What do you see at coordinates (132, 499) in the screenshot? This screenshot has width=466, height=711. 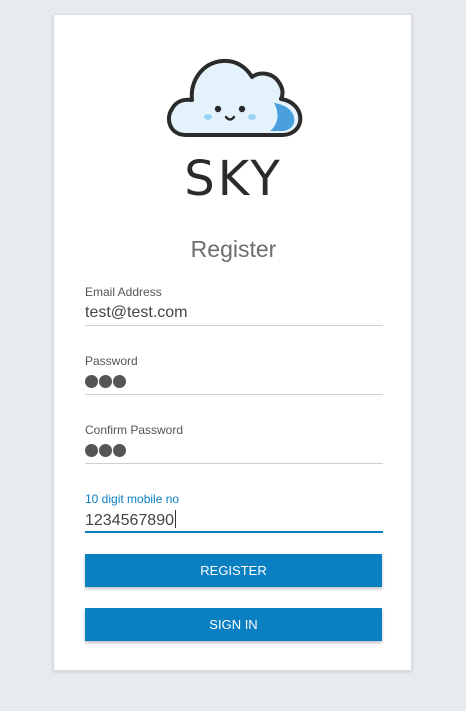 I see `mobile-label: 10 digit mobile no` at bounding box center [132, 499].